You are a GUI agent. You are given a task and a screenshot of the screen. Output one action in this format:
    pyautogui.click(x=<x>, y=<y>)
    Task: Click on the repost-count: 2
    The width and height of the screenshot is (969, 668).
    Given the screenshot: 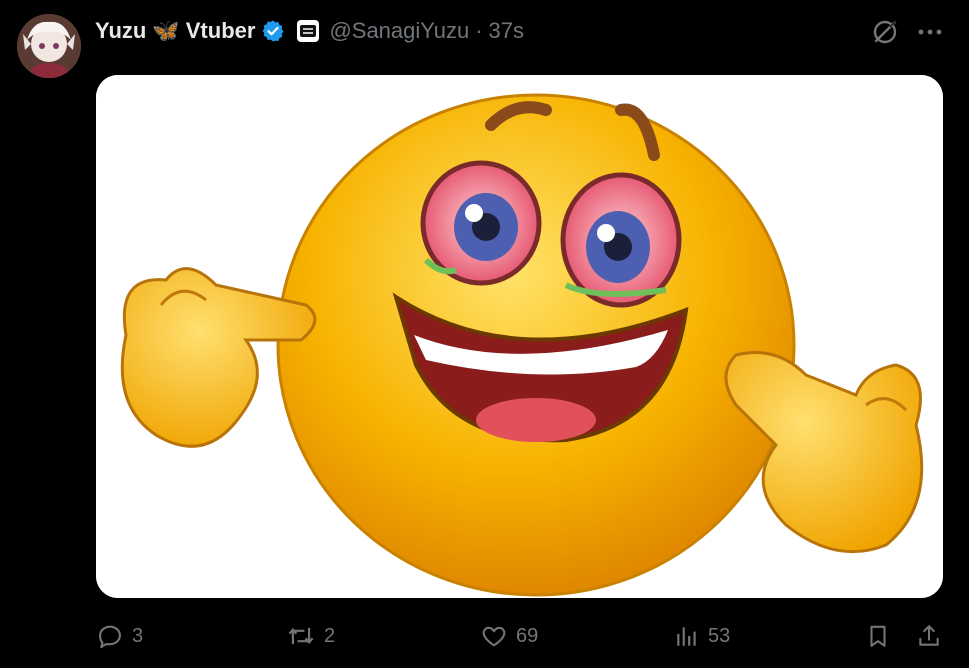 What is the action you would take?
    pyautogui.click(x=330, y=635)
    